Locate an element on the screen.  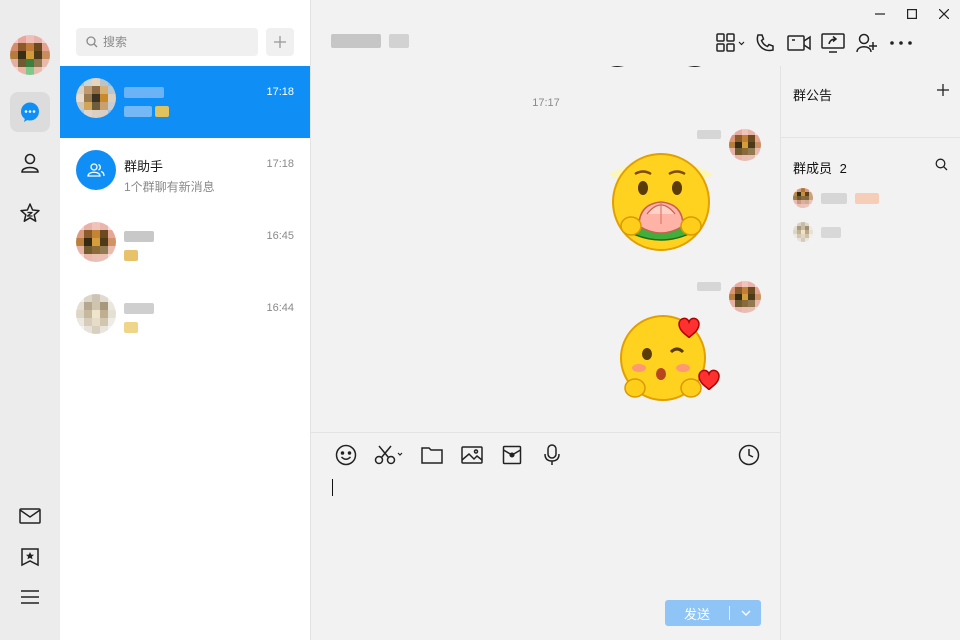
nav-rail is located at coordinates (30, 320).